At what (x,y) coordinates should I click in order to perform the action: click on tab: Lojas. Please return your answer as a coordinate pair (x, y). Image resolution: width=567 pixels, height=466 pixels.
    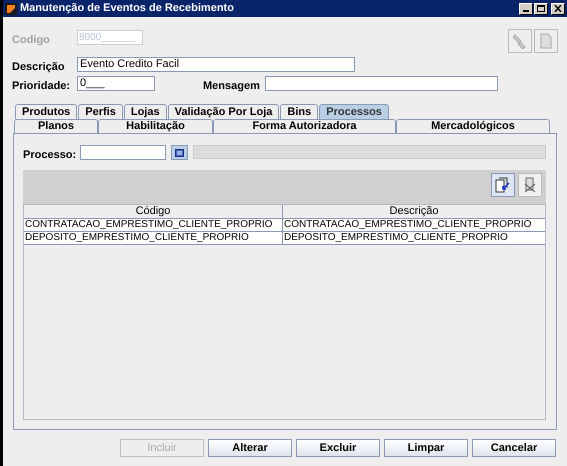
    Looking at the image, I should click on (145, 111).